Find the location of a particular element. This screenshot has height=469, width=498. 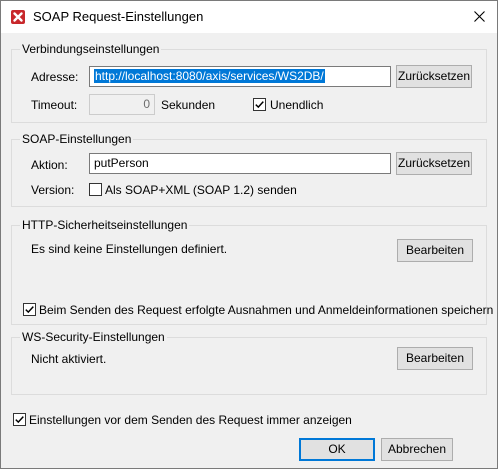

http-security-status: Es sind keine Einstellungen definiert. is located at coordinates (129, 249).